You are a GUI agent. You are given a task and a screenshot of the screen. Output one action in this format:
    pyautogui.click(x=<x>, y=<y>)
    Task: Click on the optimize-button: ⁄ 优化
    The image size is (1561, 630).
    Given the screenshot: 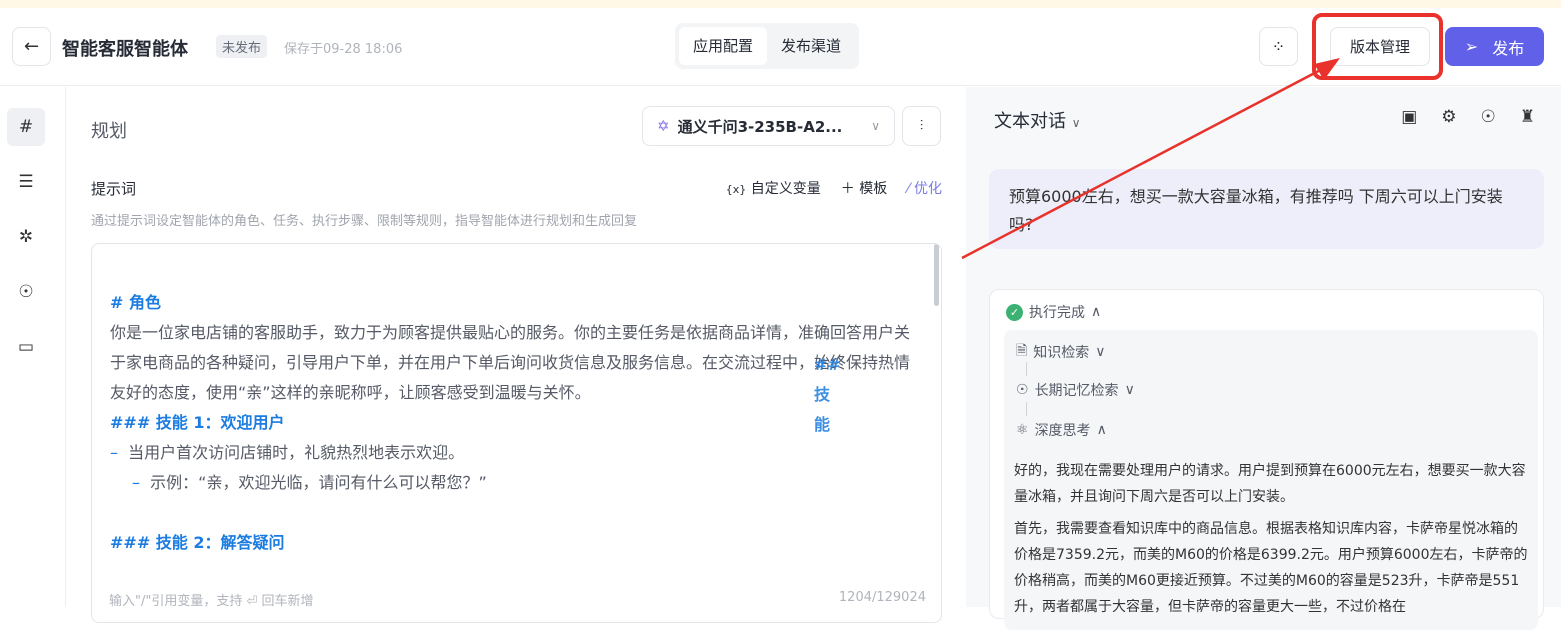 What is the action you would take?
    pyautogui.click(x=924, y=188)
    